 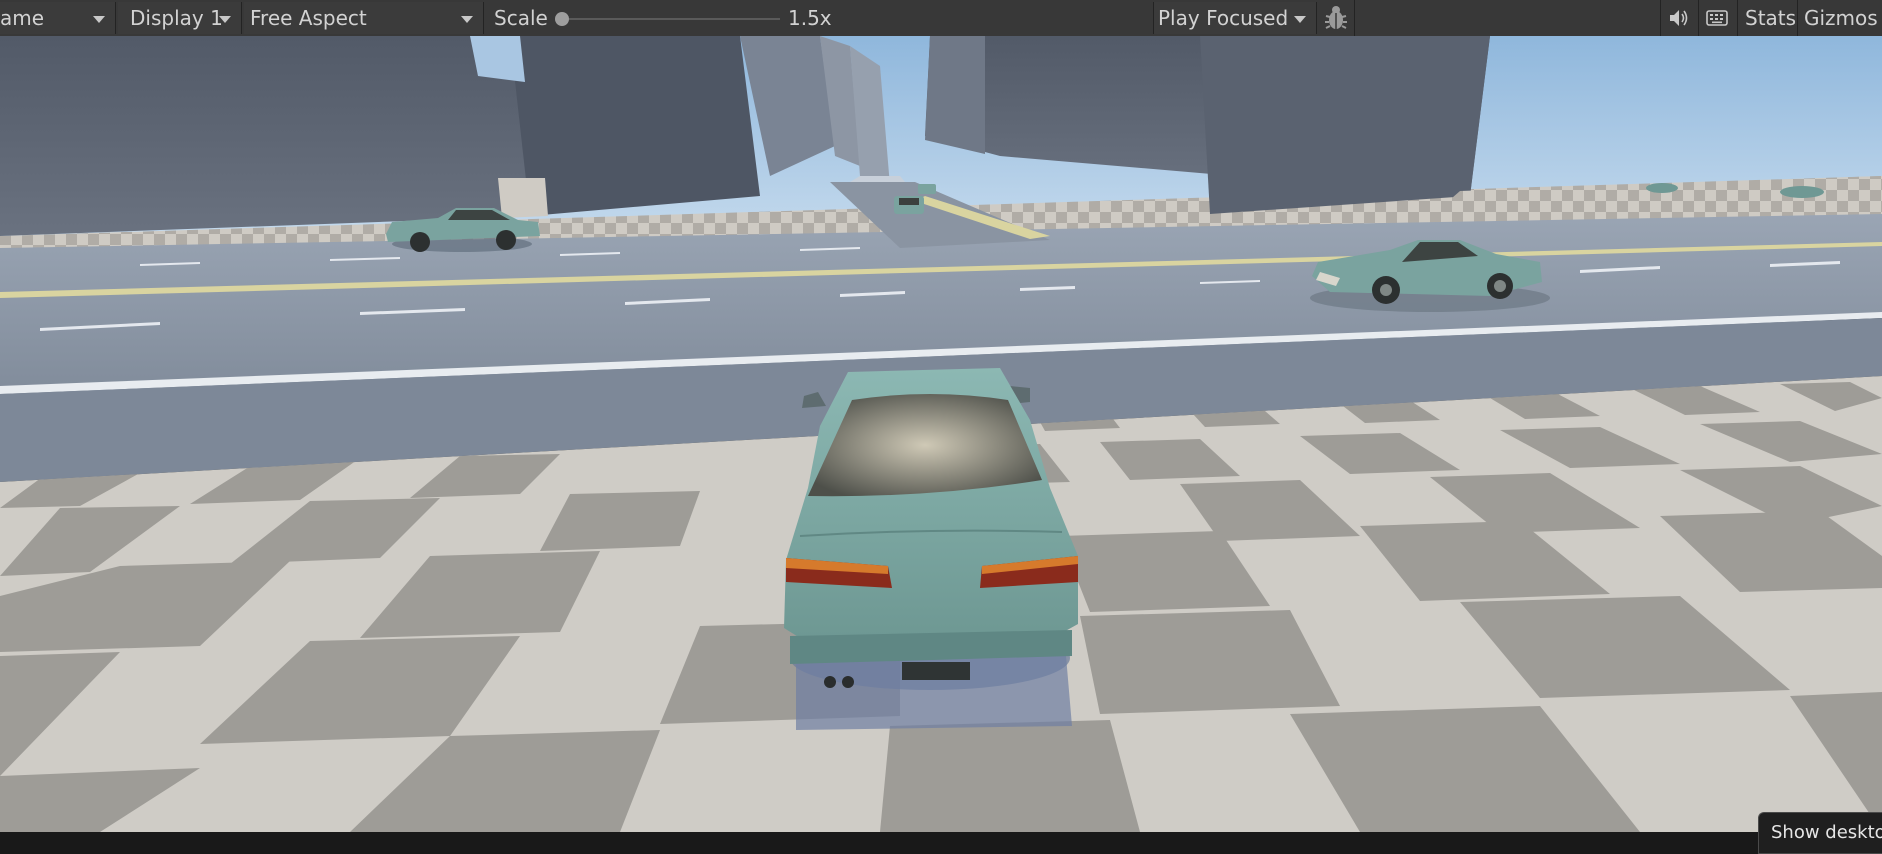 I want to click on display-label: Display 1, so click(x=176, y=18).